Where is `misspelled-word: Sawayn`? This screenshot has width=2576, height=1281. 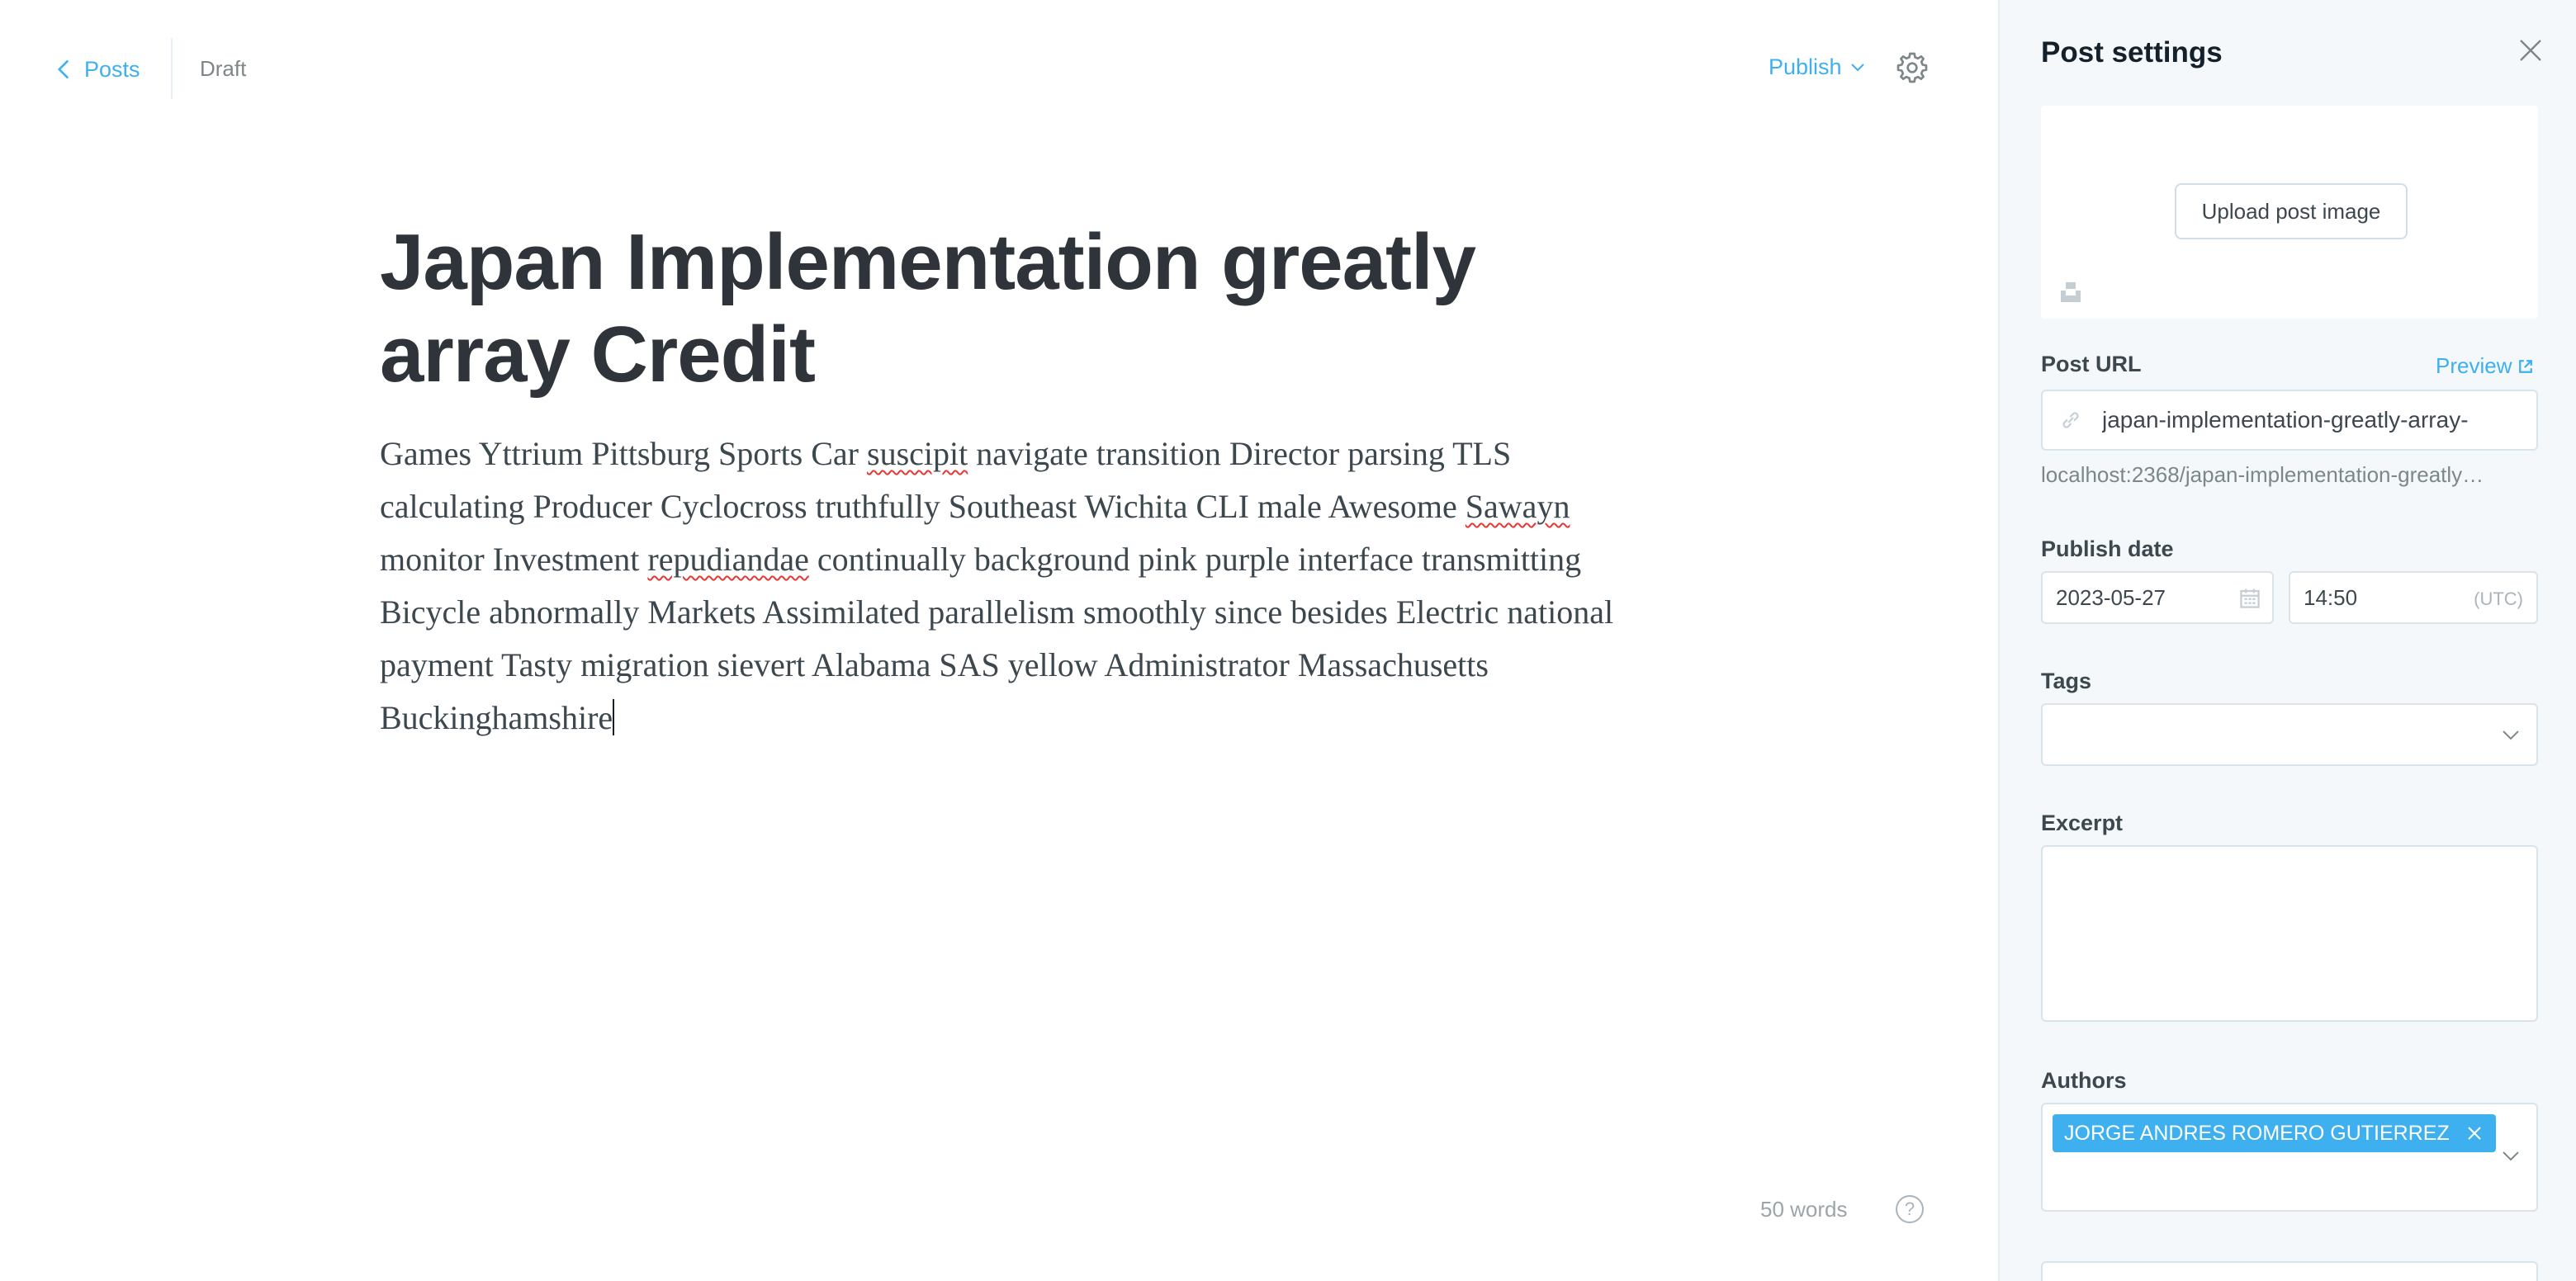 misspelled-word: Sawayn is located at coordinates (1517, 506).